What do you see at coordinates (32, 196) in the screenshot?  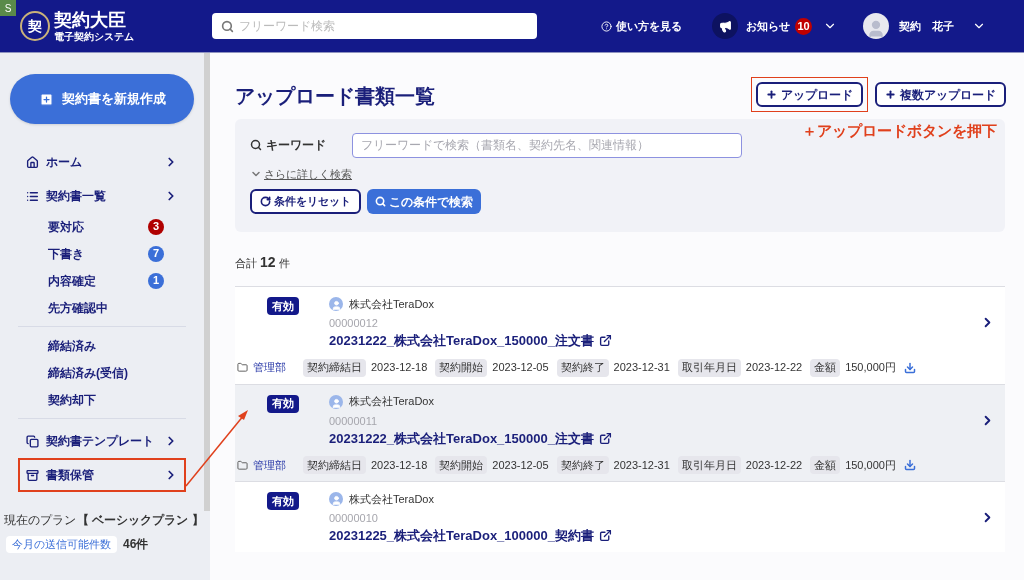 I see `list-icon` at bounding box center [32, 196].